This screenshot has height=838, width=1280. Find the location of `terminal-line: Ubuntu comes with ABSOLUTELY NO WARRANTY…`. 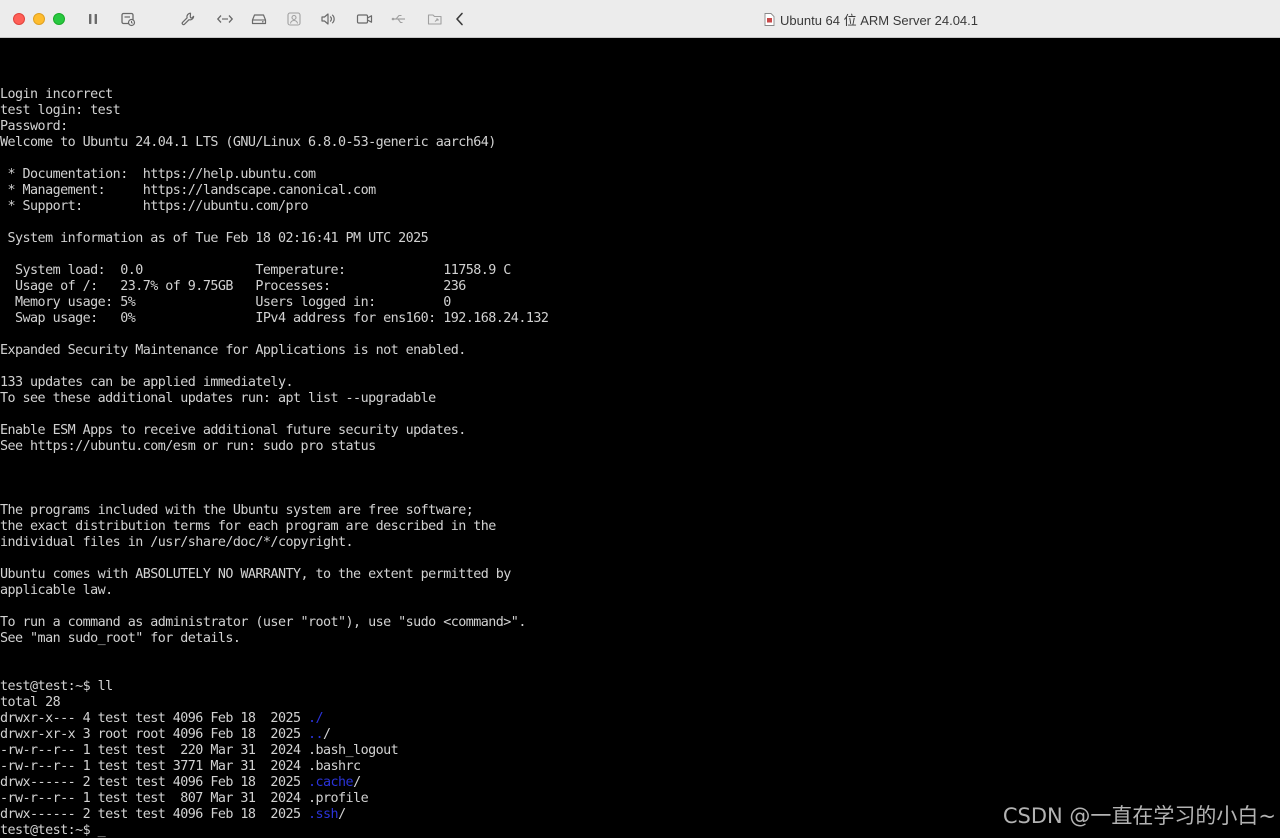

terminal-line: Ubuntu comes with ABSOLUTELY NO WARRANTY… is located at coordinates (255, 575).